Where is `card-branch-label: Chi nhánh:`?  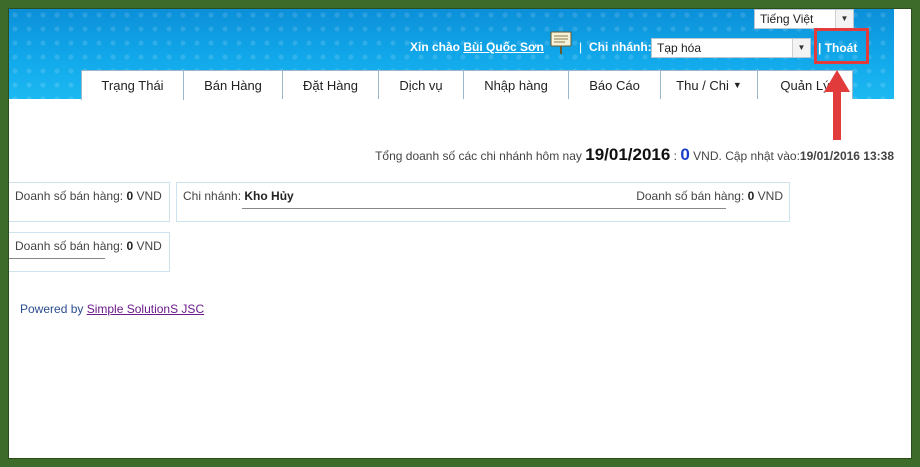
card-branch-label: Chi nhánh: is located at coordinates (212, 196).